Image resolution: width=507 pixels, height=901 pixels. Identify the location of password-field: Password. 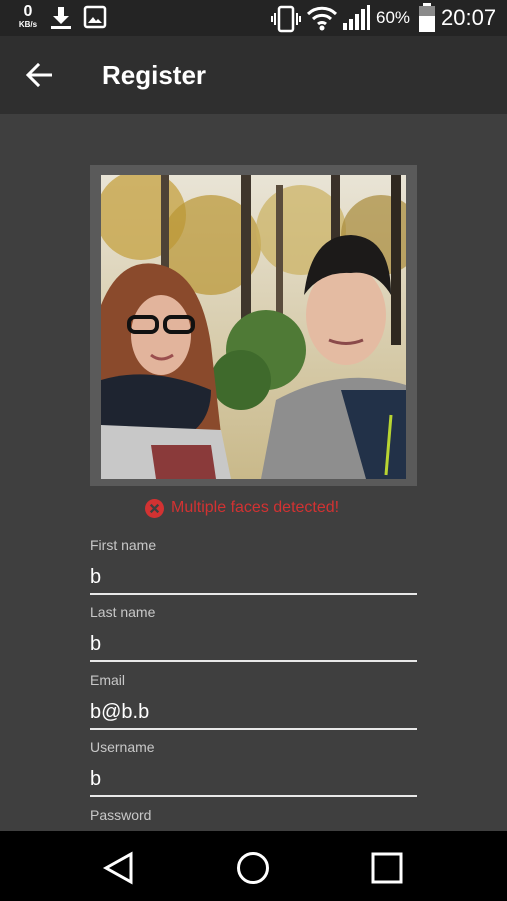
(253, 815).